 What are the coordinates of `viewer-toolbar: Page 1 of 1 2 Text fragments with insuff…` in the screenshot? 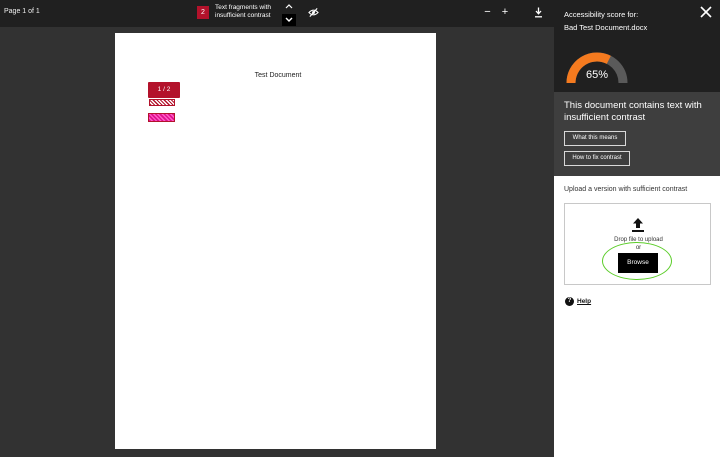 It's located at (277, 13).